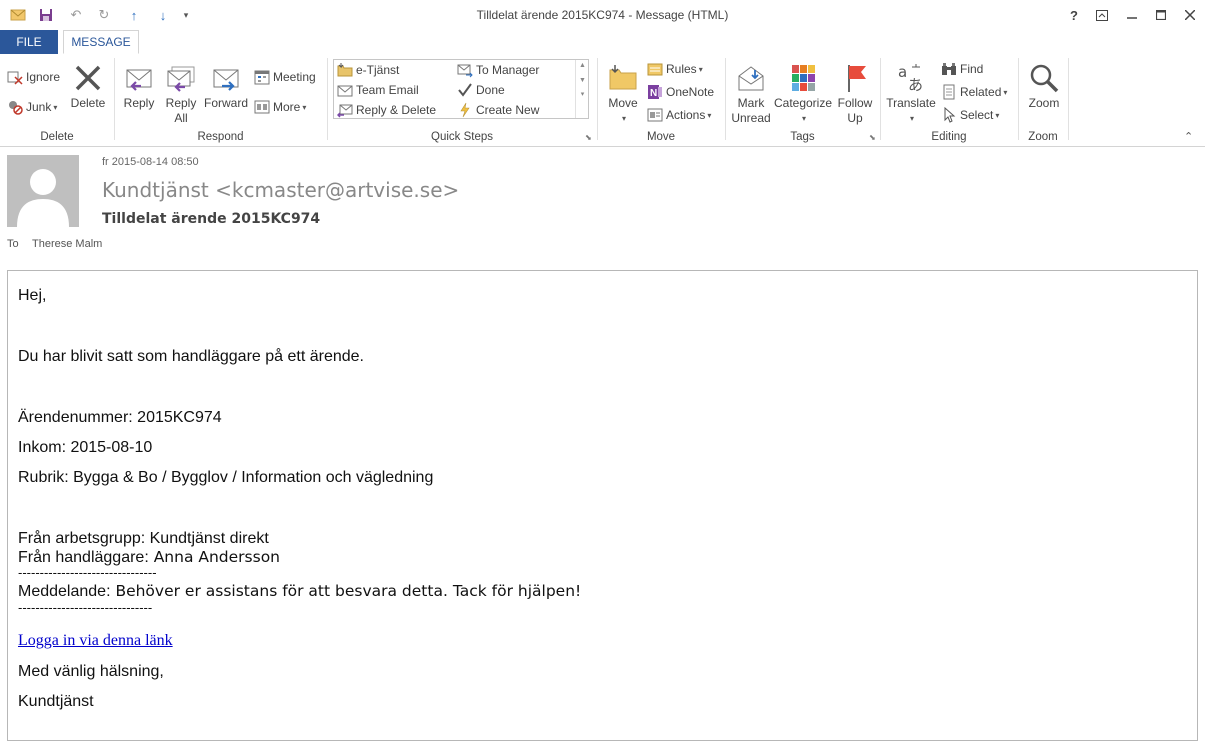 This screenshot has width=1205, height=749. I want to click on junk-label: Junk, so click(39, 107).